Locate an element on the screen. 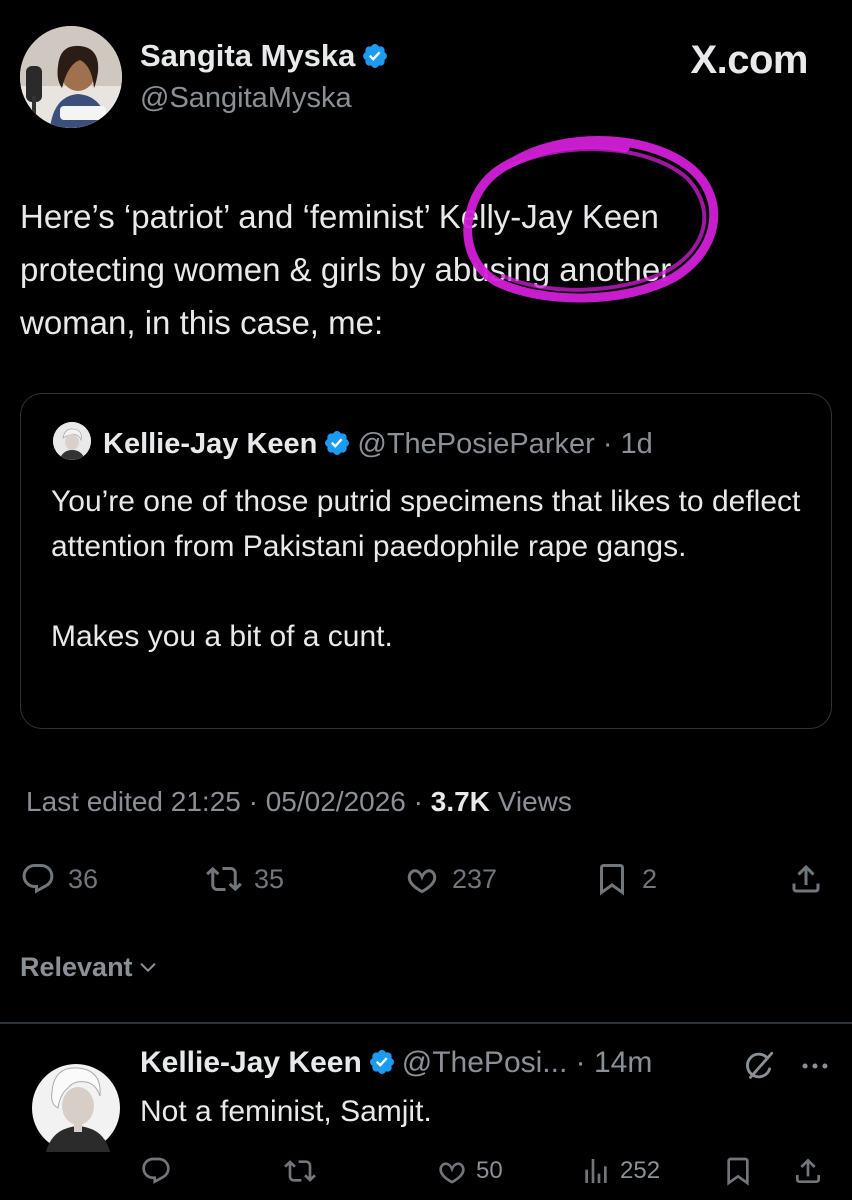 This screenshot has height=1200, width=852. like-button: 237 is located at coordinates (450, 879).